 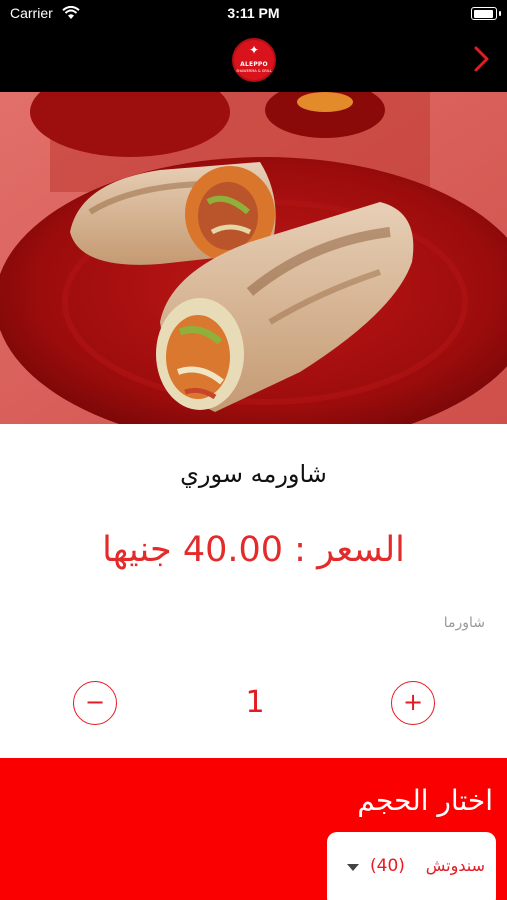 What do you see at coordinates (255, 702) in the screenshot?
I see `quantity-value: 1` at bounding box center [255, 702].